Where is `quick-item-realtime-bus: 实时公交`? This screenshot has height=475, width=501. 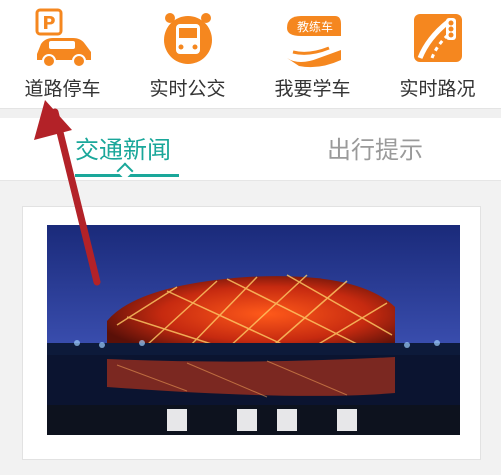
quick-item-realtime-bus: 实时公交 is located at coordinates (187, 54).